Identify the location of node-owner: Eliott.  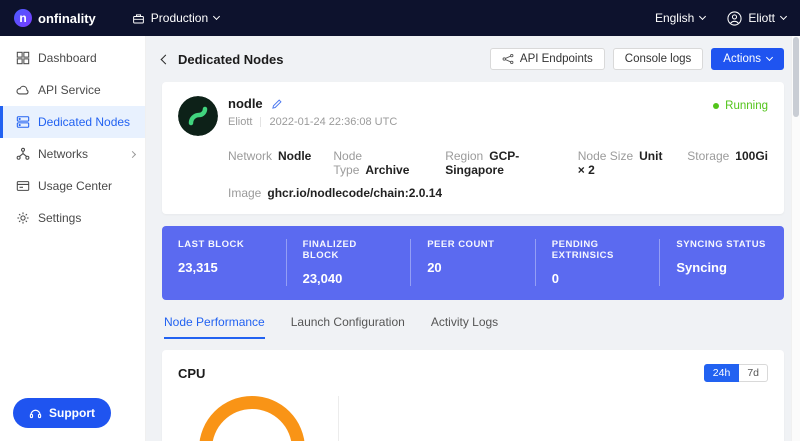
(240, 122).